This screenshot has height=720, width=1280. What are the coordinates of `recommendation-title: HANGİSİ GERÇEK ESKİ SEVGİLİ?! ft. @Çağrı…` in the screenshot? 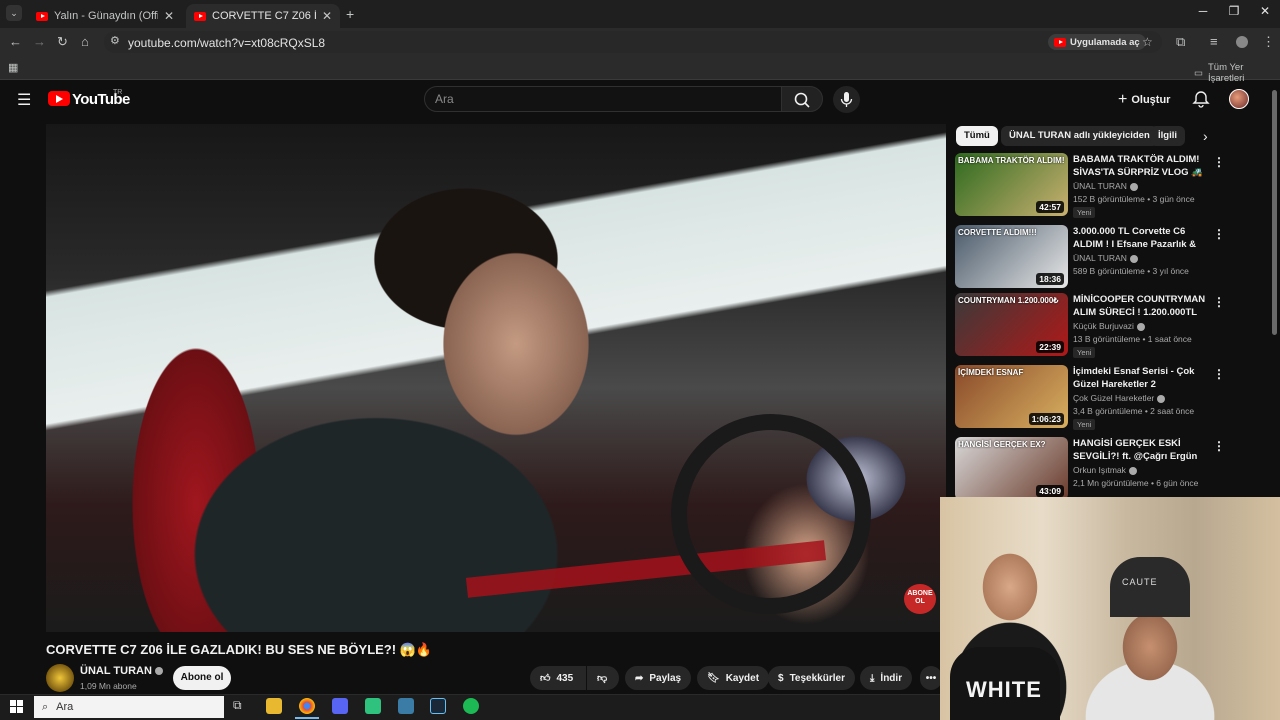 It's located at (1142, 450).